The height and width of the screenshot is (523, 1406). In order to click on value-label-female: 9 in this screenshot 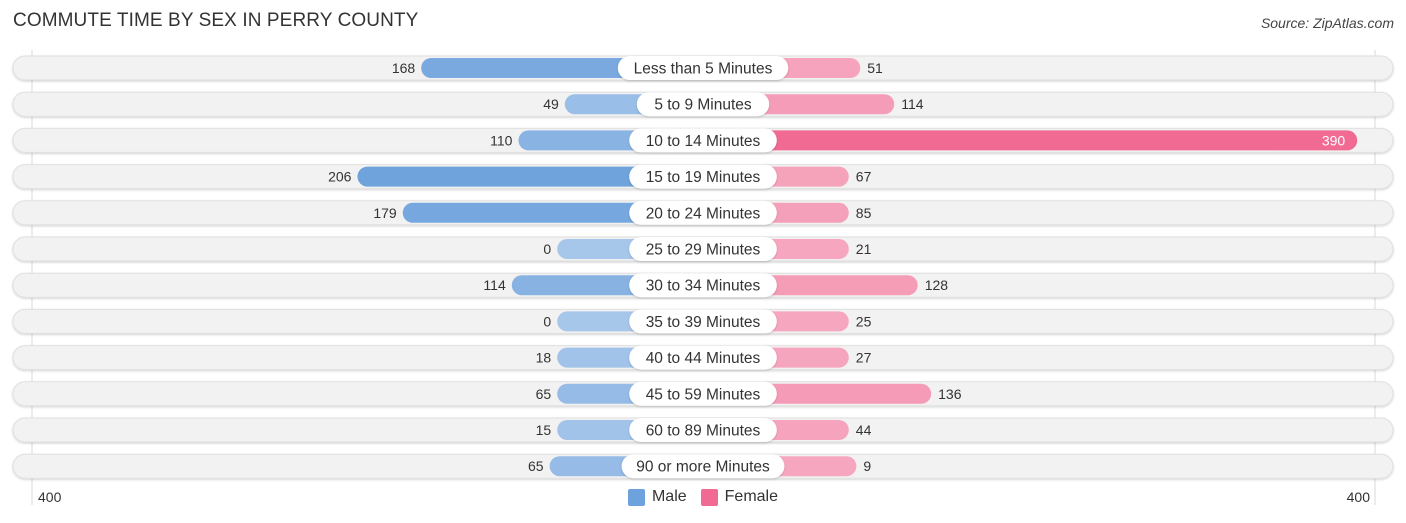, I will do `click(867, 466)`.